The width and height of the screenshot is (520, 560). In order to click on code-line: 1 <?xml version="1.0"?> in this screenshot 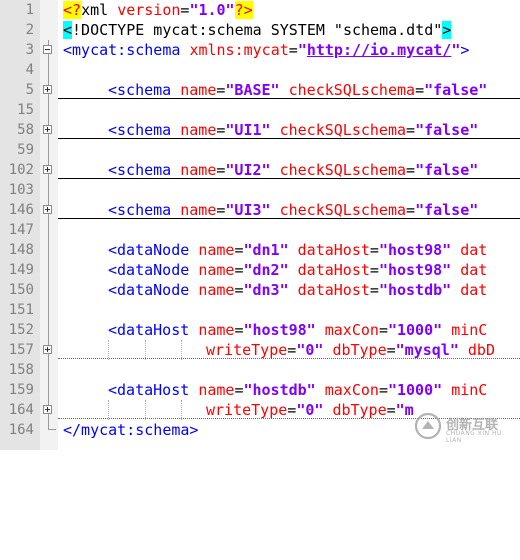, I will do `click(260, 10)`.